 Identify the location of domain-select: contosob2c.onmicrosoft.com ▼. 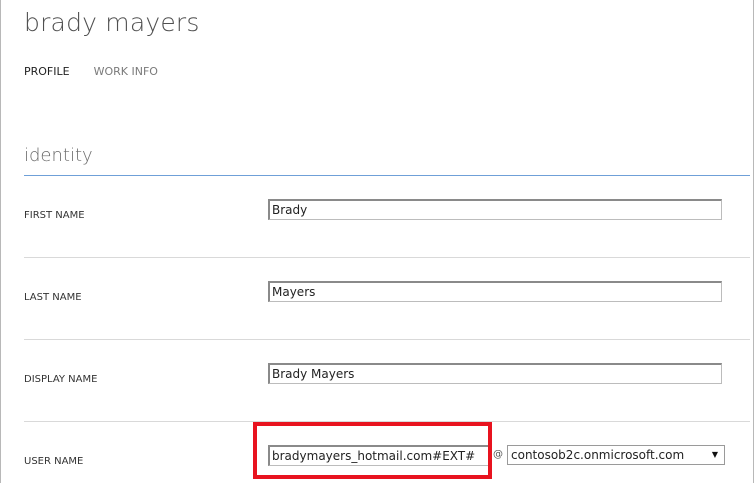
(616, 455).